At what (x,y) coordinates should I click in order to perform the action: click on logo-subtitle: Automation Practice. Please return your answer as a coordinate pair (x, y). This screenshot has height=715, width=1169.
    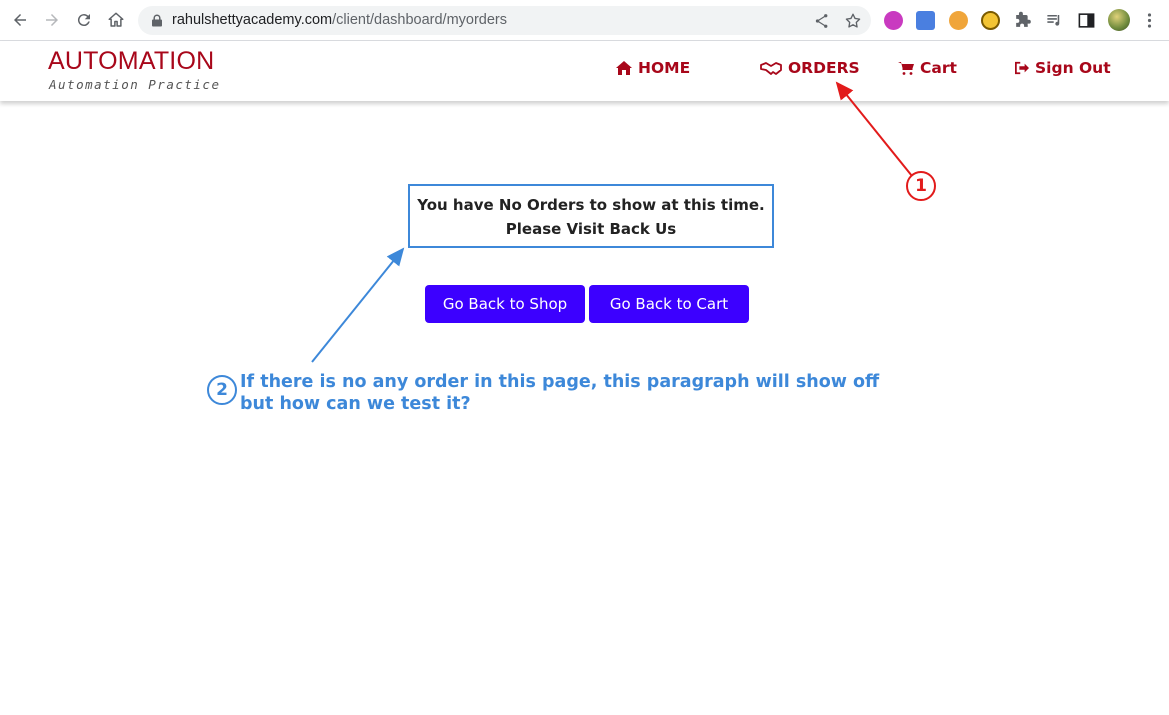
    Looking at the image, I should click on (135, 84).